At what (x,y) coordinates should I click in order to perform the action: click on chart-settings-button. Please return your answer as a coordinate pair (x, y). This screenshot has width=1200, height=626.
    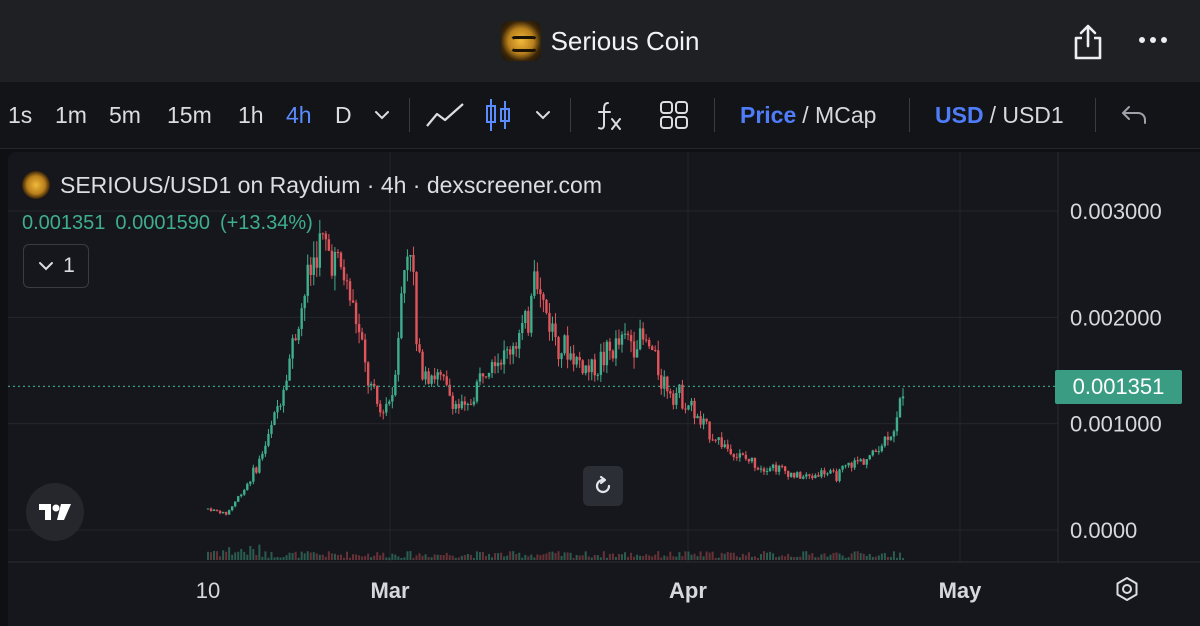
    Looking at the image, I should click on (1127, 589).